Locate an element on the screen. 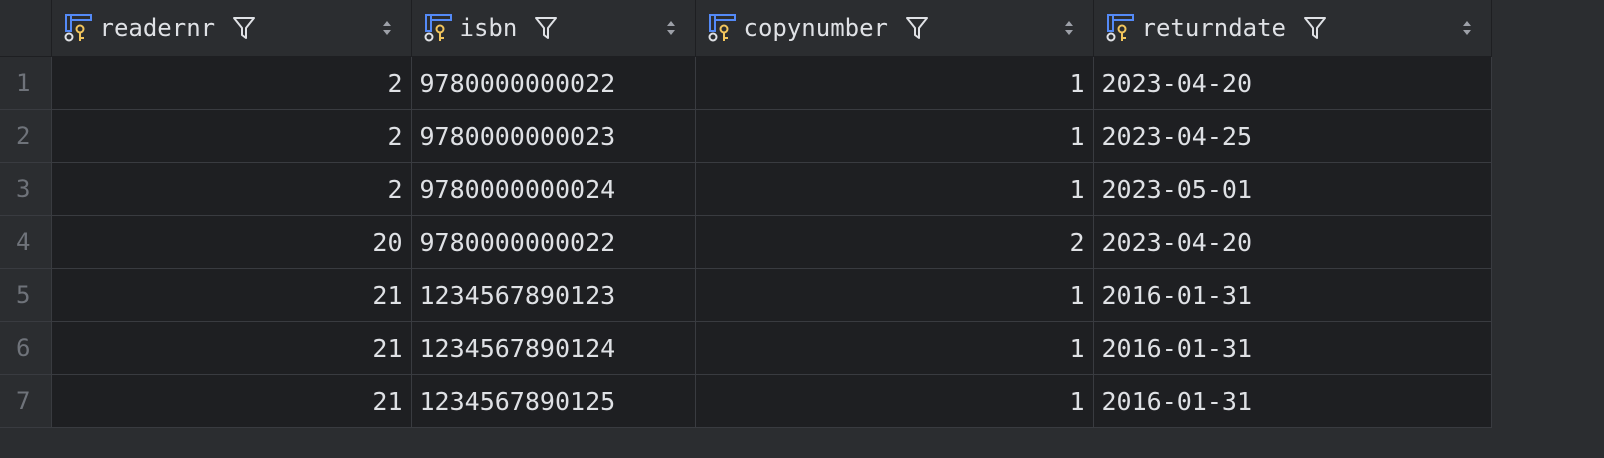 This screenshot has height=458, width=1604. row-number: 4 is located at coordinates (26, 242).